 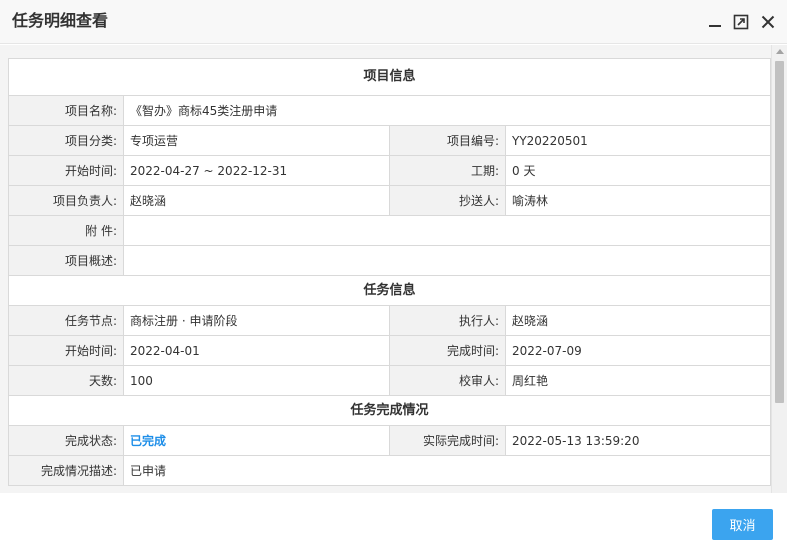 What do you see at coordinates (637, 350) in the screenshot?
I see `task-finish-value: 2022-07-09` at bounding box center [637, 350].